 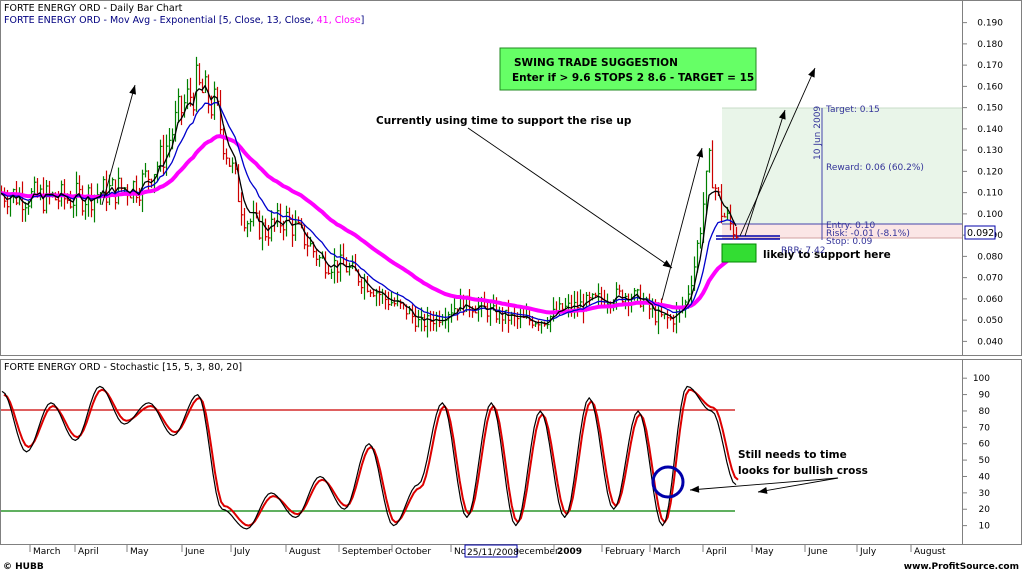 I want to click on stoch-tick-label: 90, so click(x=985, y=396).